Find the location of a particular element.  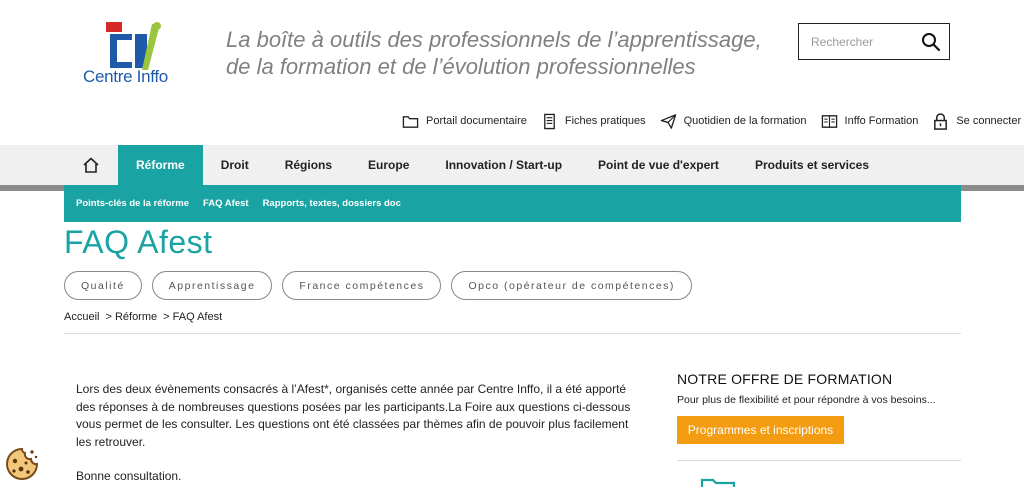

utility-link-label: Quotidien de la formation is located at coordinates (745, 121).